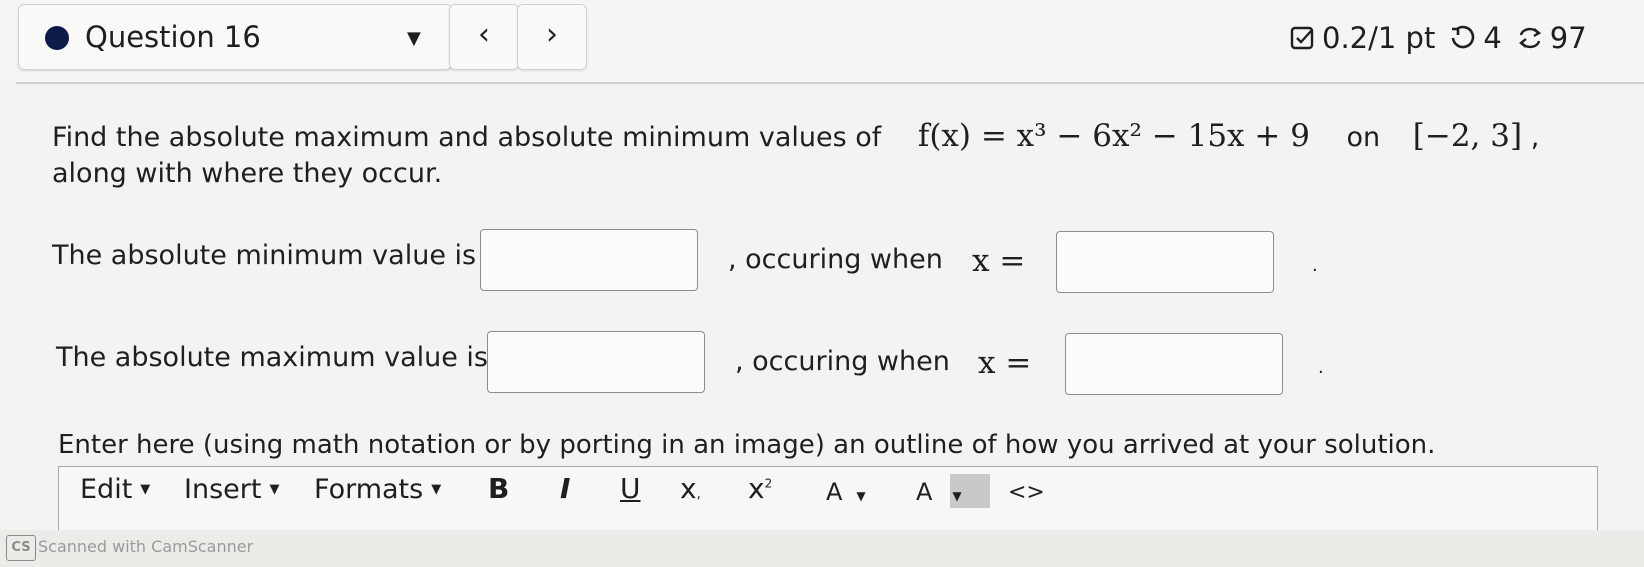  I want to click on formats-menu: Formats ▼, so click(377, 489).